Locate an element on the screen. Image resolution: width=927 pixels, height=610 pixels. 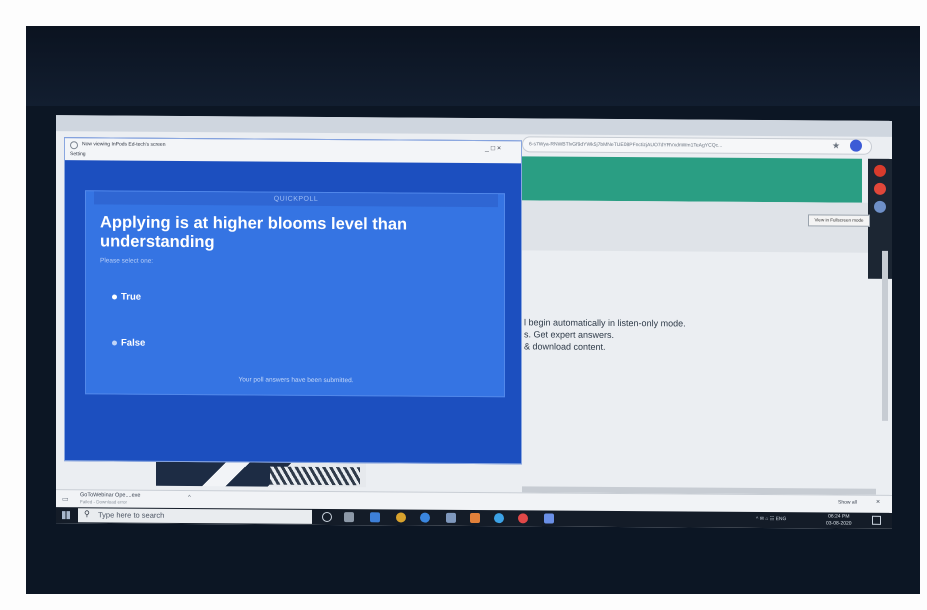
vlc-icon is located at coordinates (475, 518).